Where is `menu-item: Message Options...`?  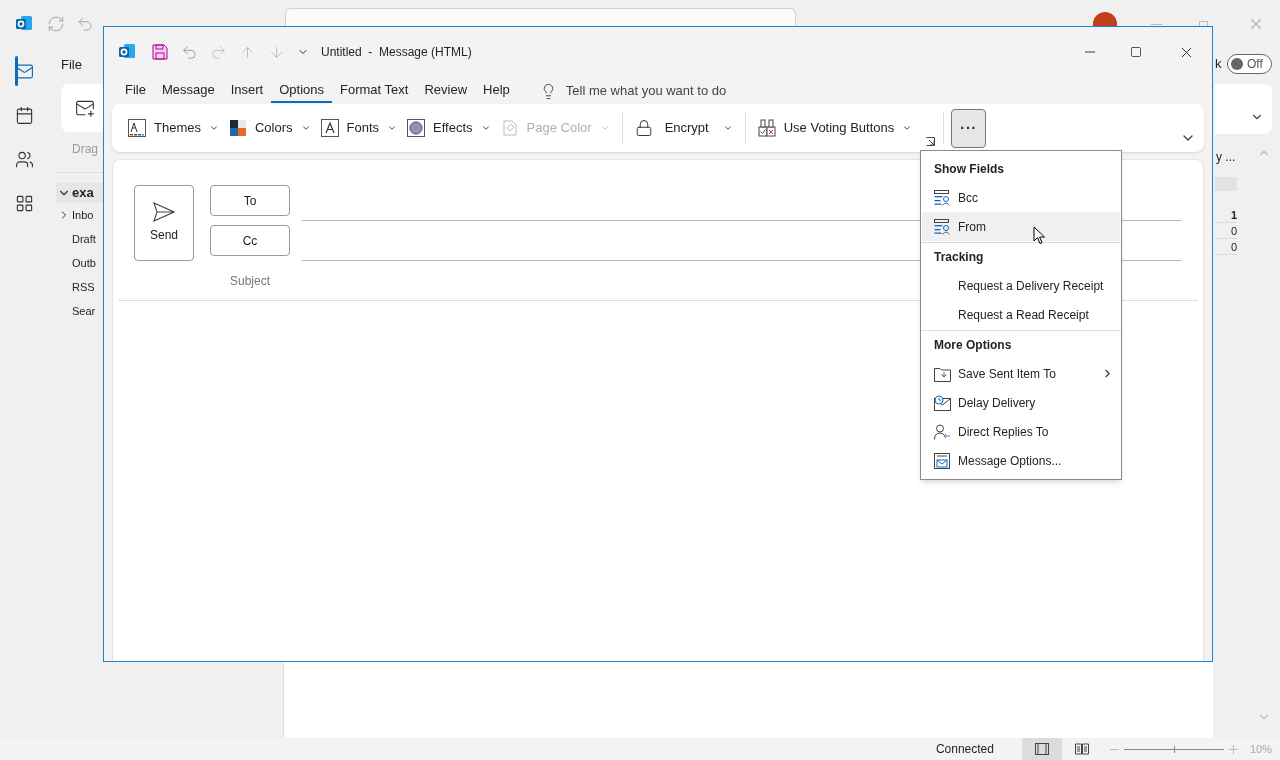
menu-item: Message Options... is located at coordinates (1021, 460).